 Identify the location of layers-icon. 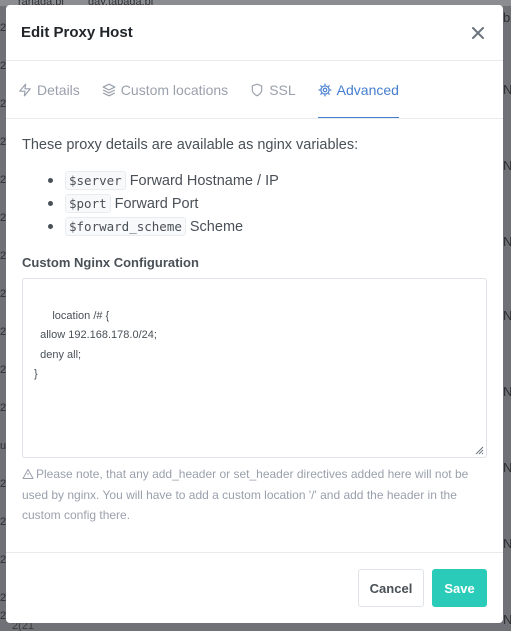
(109, 89).